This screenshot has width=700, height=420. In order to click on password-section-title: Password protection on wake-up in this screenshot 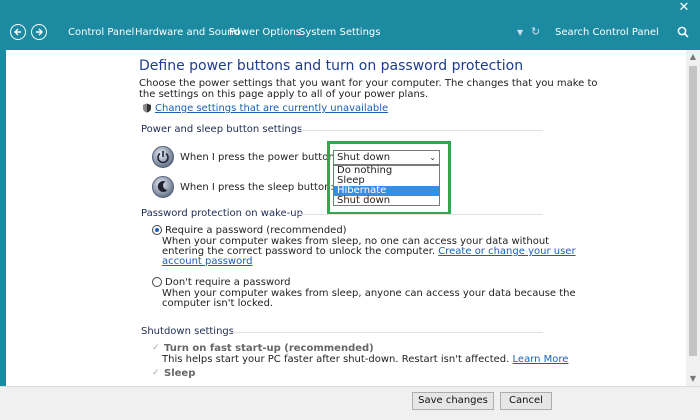, I will do `click(222, 213)`.